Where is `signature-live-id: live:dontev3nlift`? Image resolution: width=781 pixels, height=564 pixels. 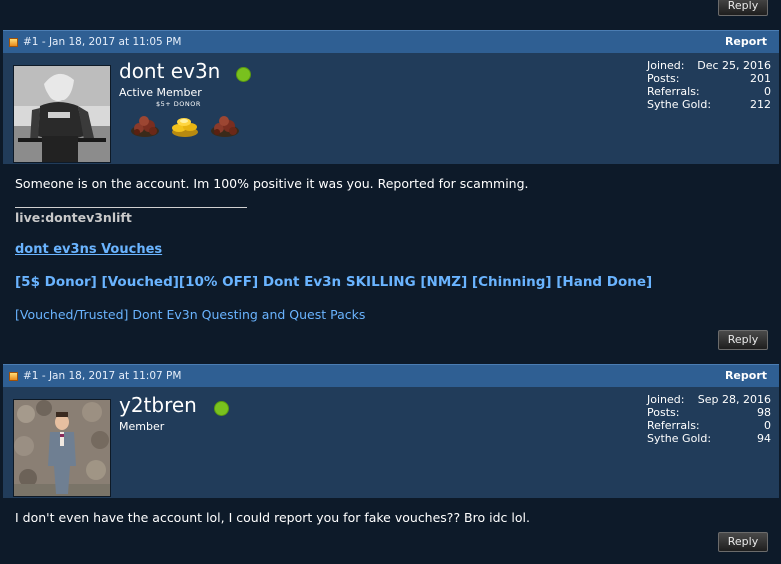 signature-live-id: live:dontev3nlift is located at coordinates (73, 217).